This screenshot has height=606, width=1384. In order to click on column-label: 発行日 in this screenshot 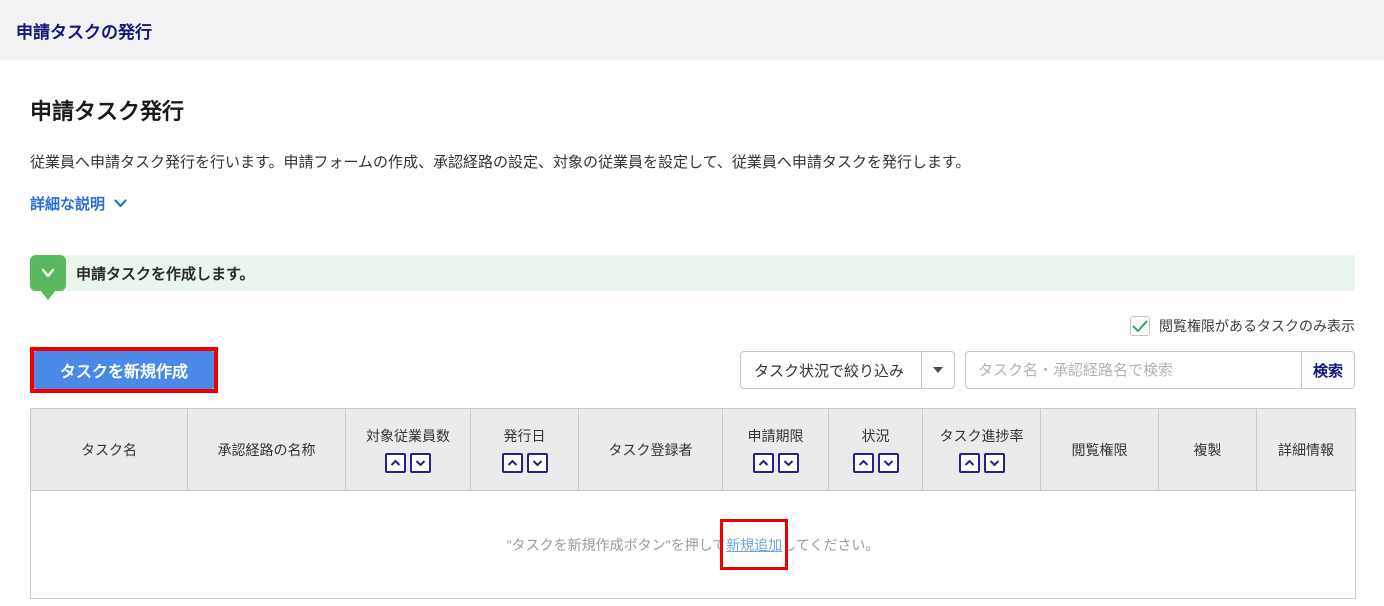, I will do `click(524, 436)`.